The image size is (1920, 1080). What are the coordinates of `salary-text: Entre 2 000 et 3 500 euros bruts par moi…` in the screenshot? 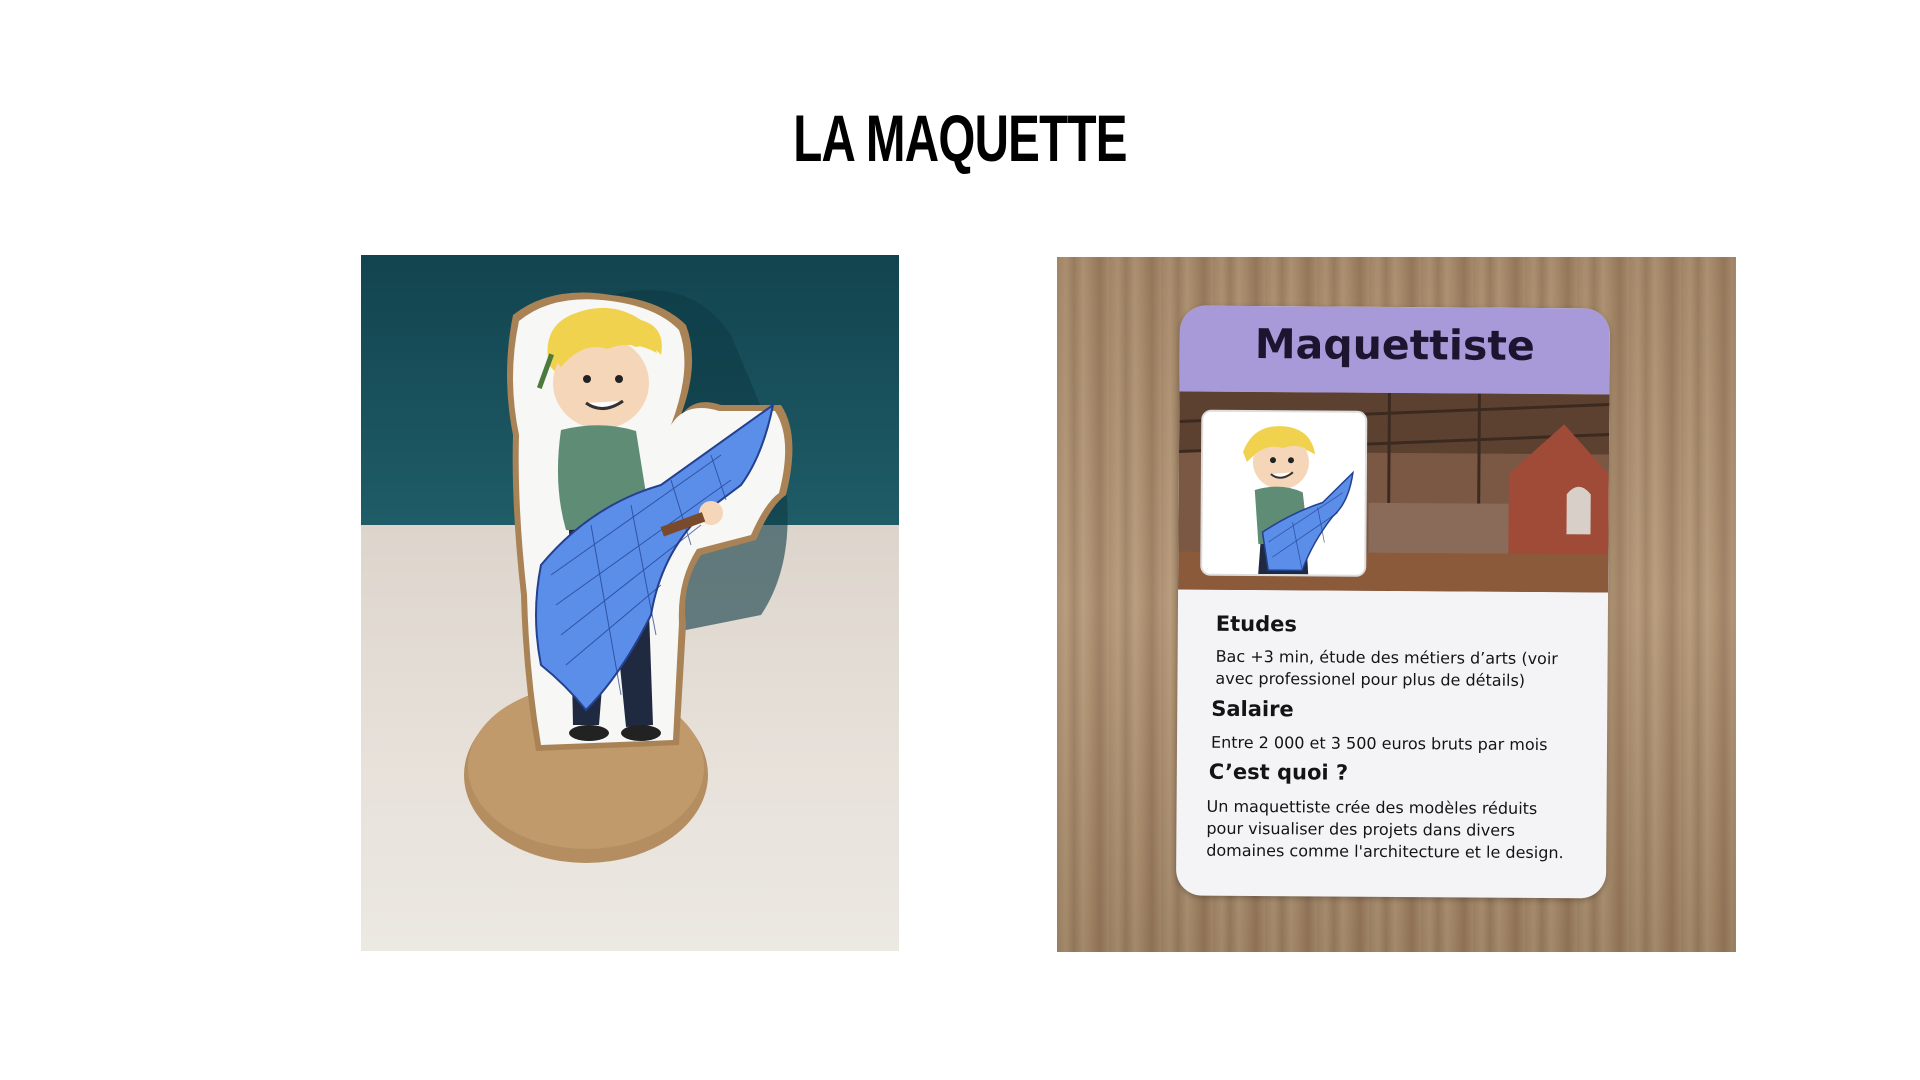 It's located at (1379, 743).